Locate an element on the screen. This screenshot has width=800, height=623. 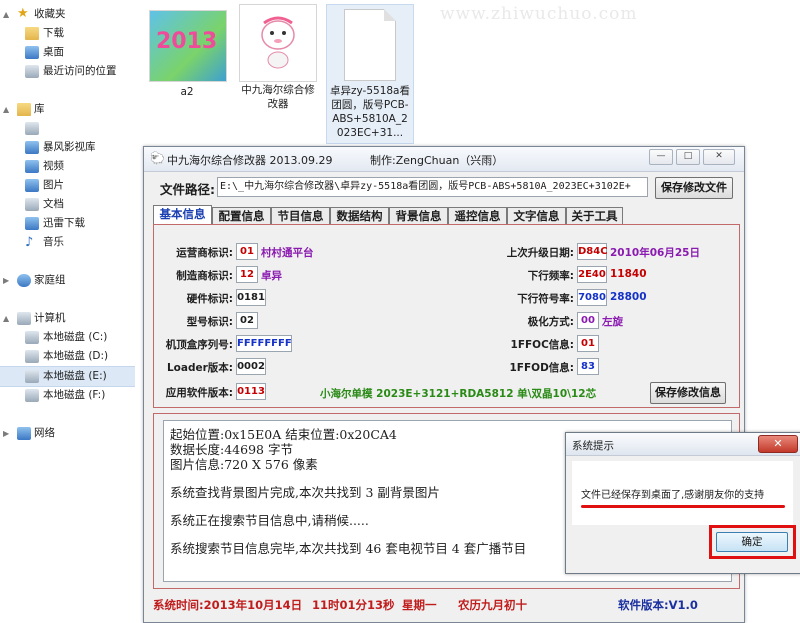
nav-homegroup: ▶ 家庭组 is located at coordinates (67, 280).